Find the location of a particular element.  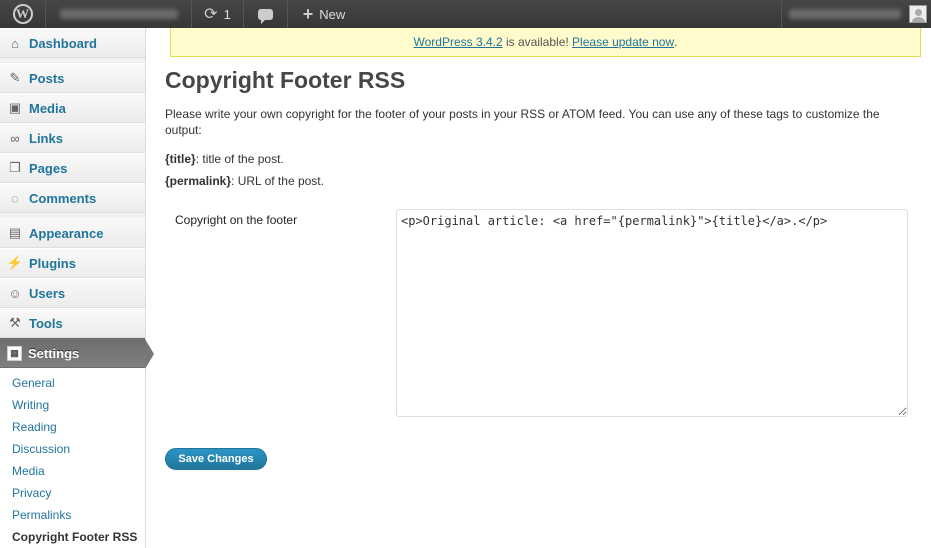

settings-icon: ▦ is located at coordinates (14, 353).